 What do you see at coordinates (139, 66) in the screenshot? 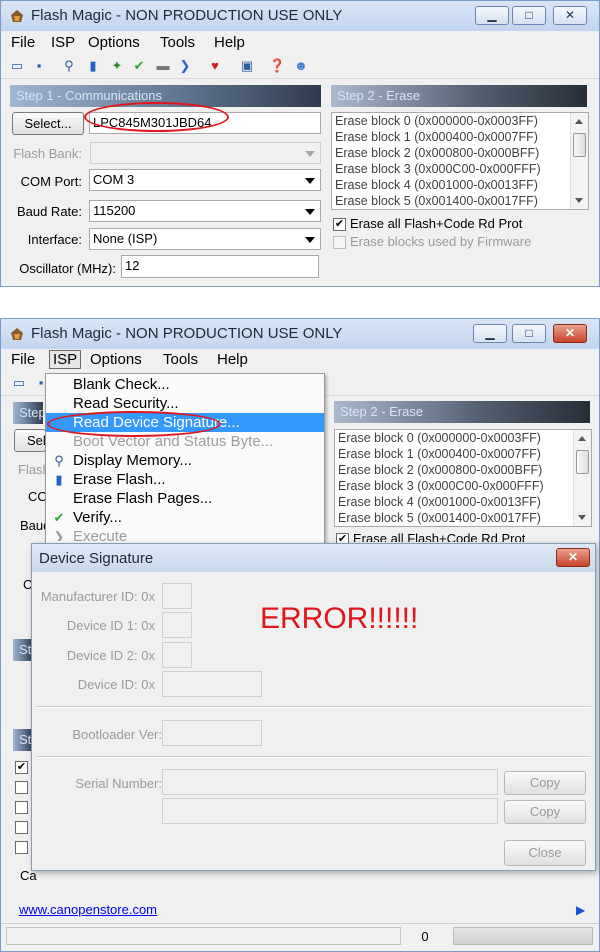
I see `check-icon: ✔` at bounding box center [139, 66].